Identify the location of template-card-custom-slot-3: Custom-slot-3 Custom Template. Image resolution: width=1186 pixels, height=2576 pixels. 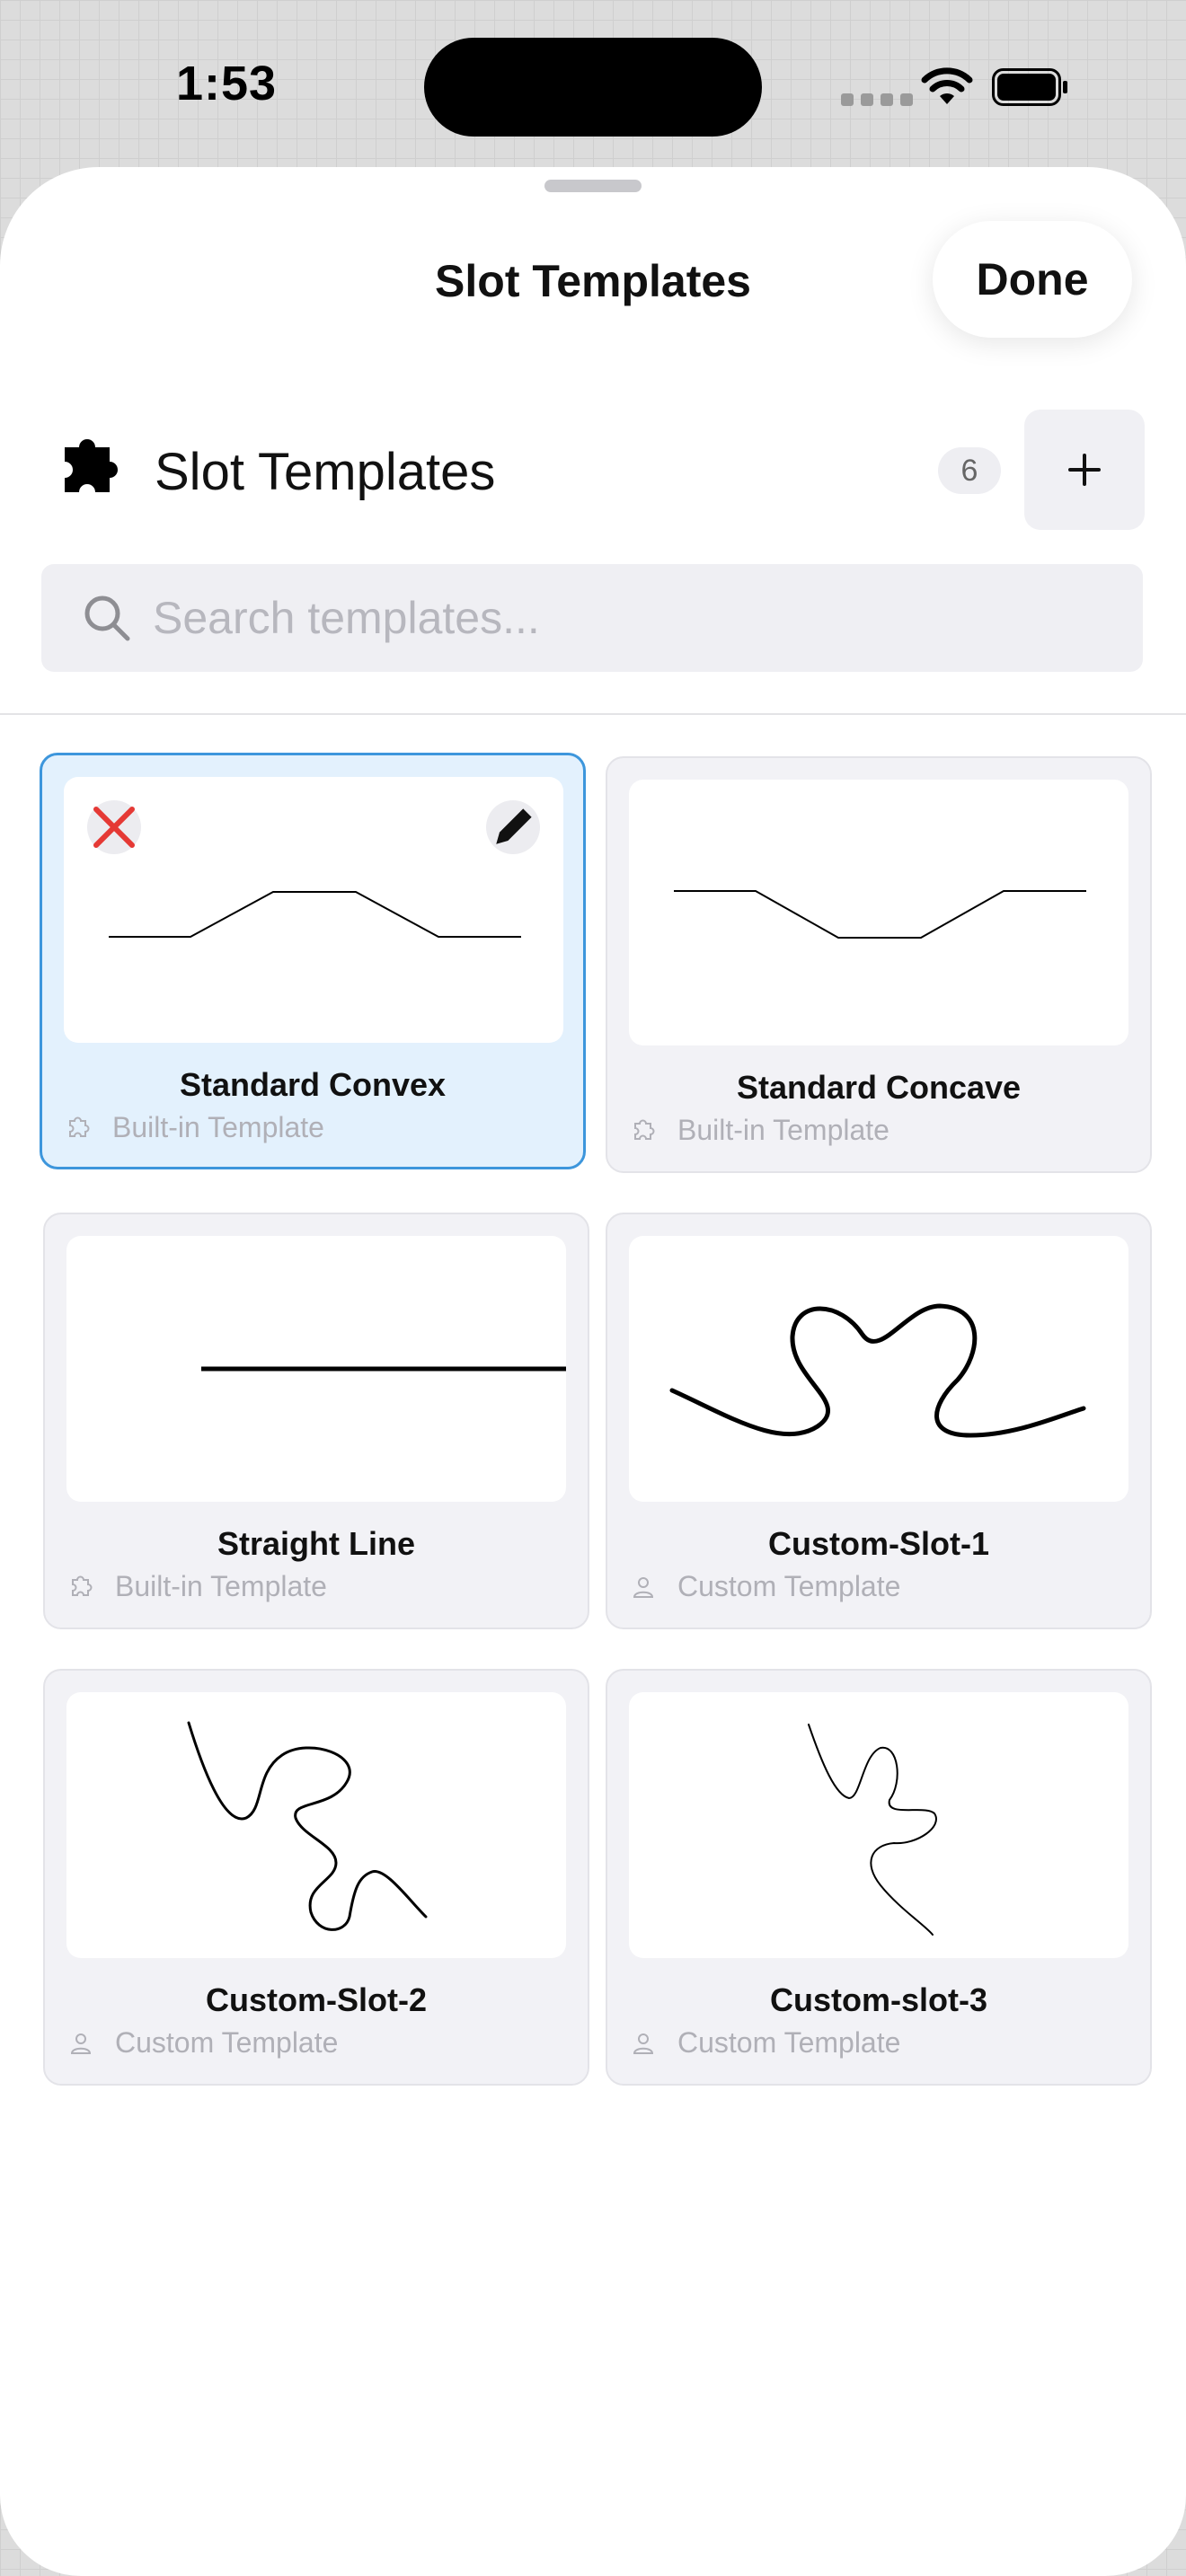
(879, 1877).